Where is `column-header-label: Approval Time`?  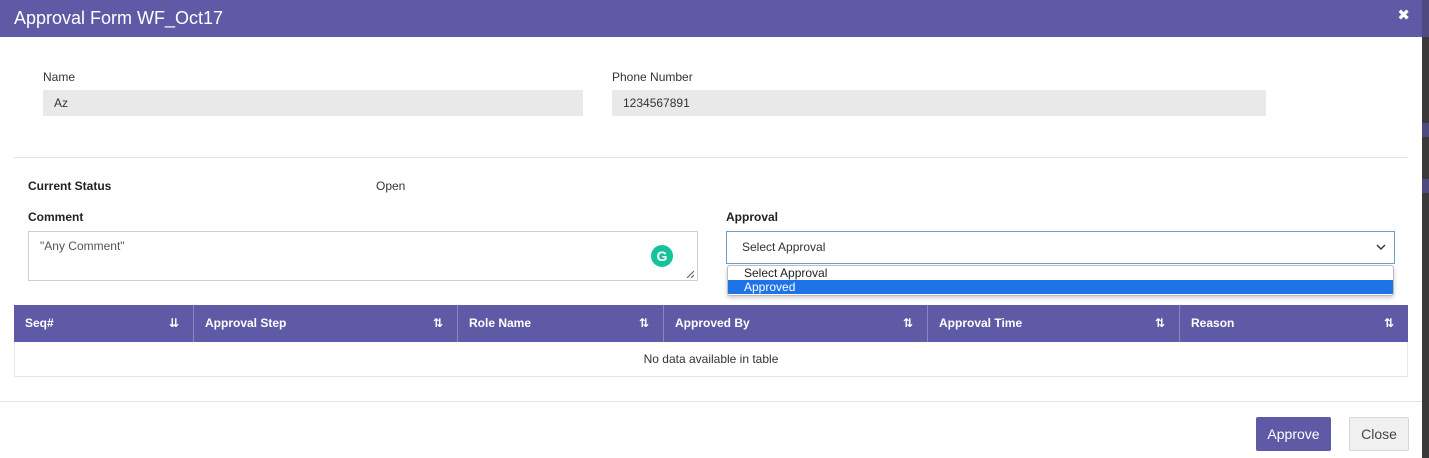 column-header-label: Approval Time is located at coordinates (981, 323).